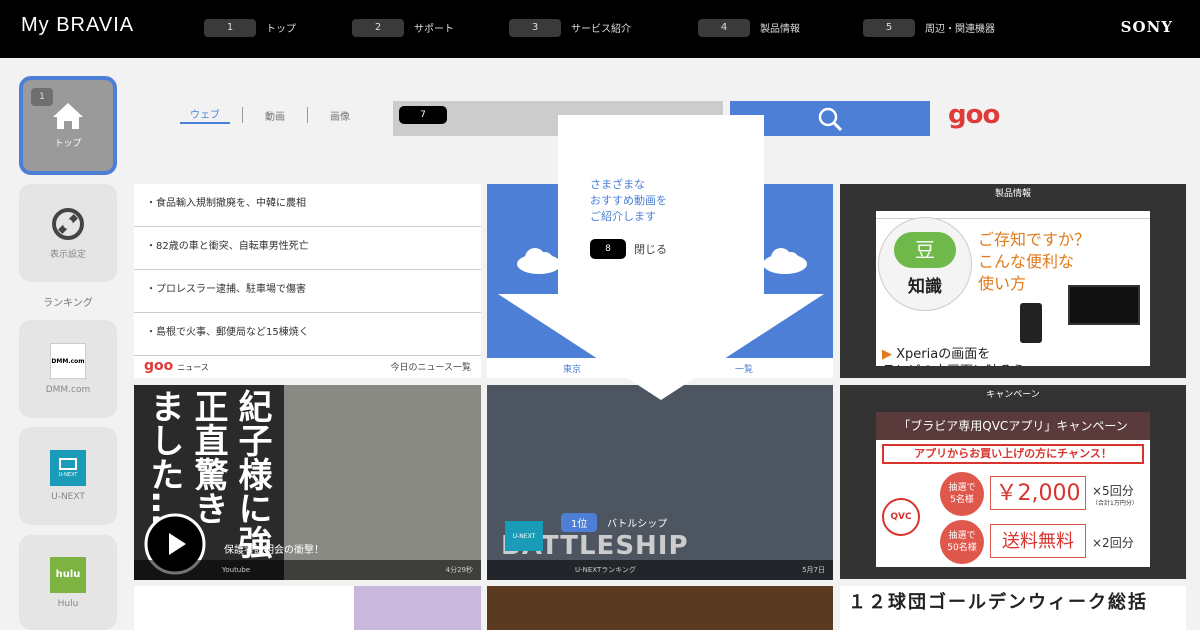 This screenshot has width=1200, height=630. What do you see at coordinates (307, 248) in the screenshot?
I see `news-item: ・82歳の車と衝突、自転車男性死亡` at bounding box center [307, 248].